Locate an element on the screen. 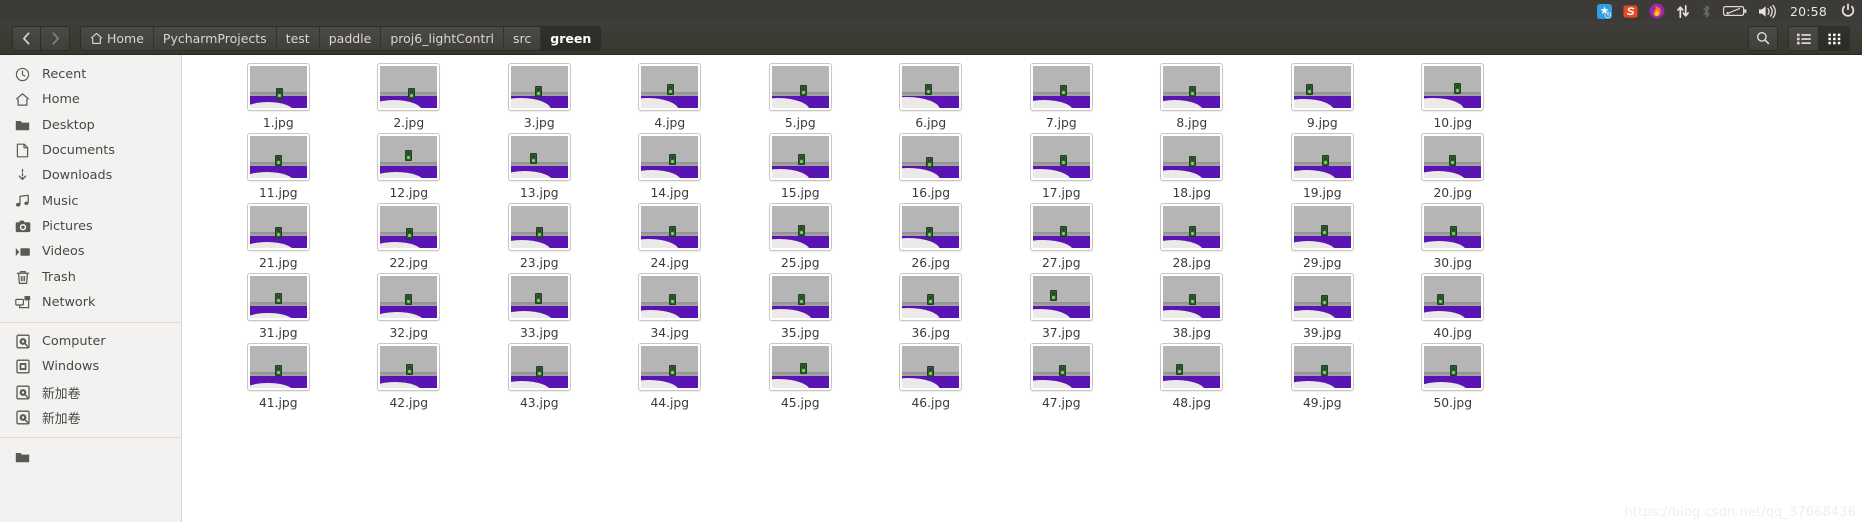 This screenshot has width=1862, height=522. bluetooth-icon is located at coordinates (1706, 11).